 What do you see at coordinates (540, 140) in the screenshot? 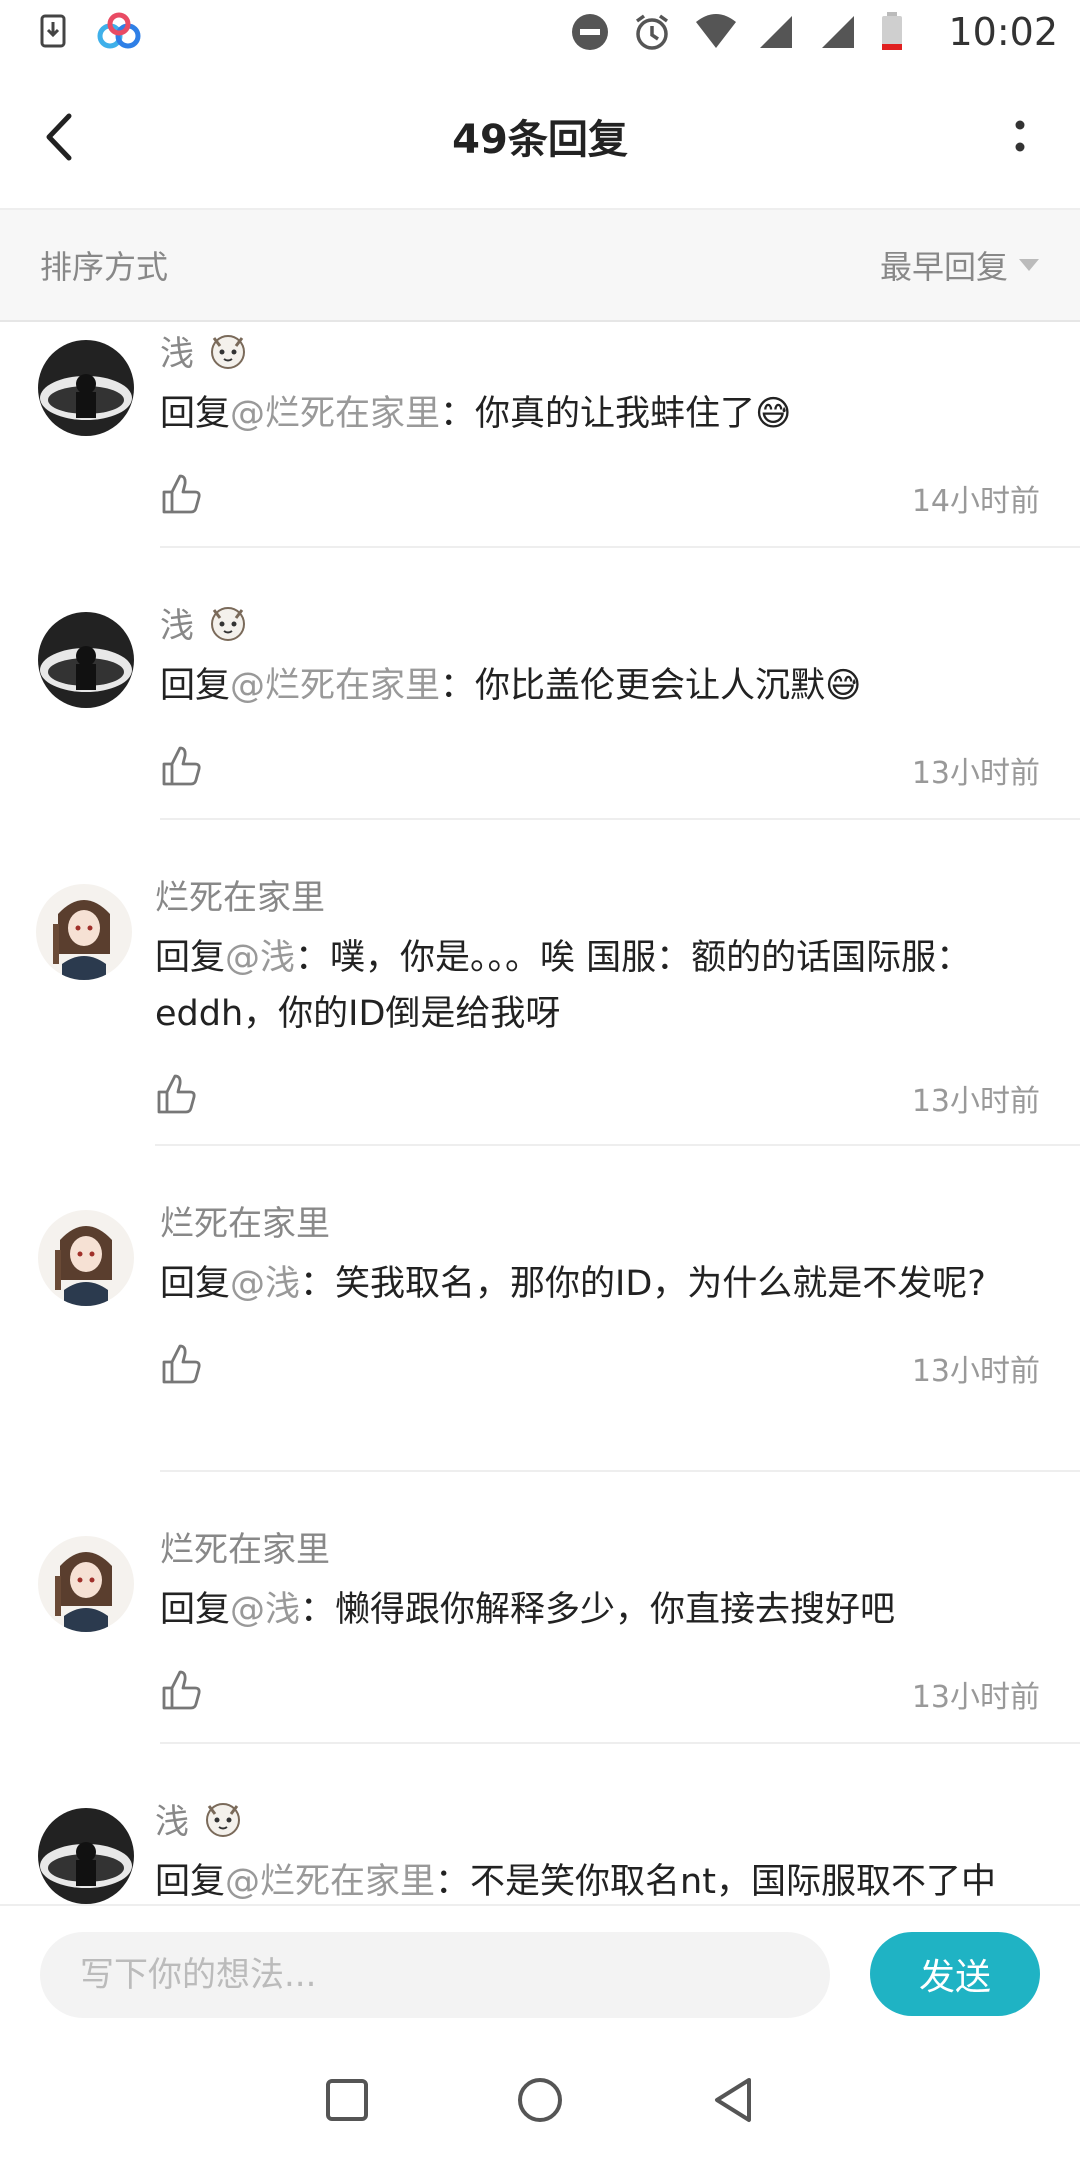
I see `page-title: 49条回复` at bounding box center [540, 140].